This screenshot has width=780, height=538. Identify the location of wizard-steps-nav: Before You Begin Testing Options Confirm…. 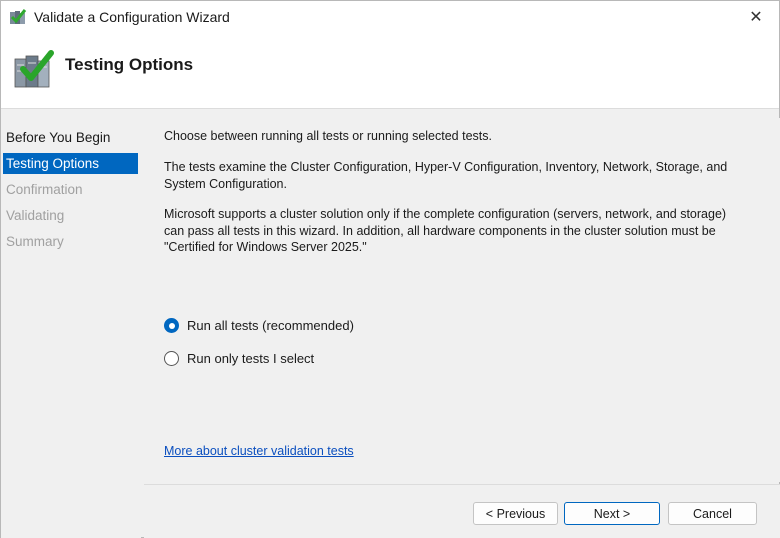
(71, 328).